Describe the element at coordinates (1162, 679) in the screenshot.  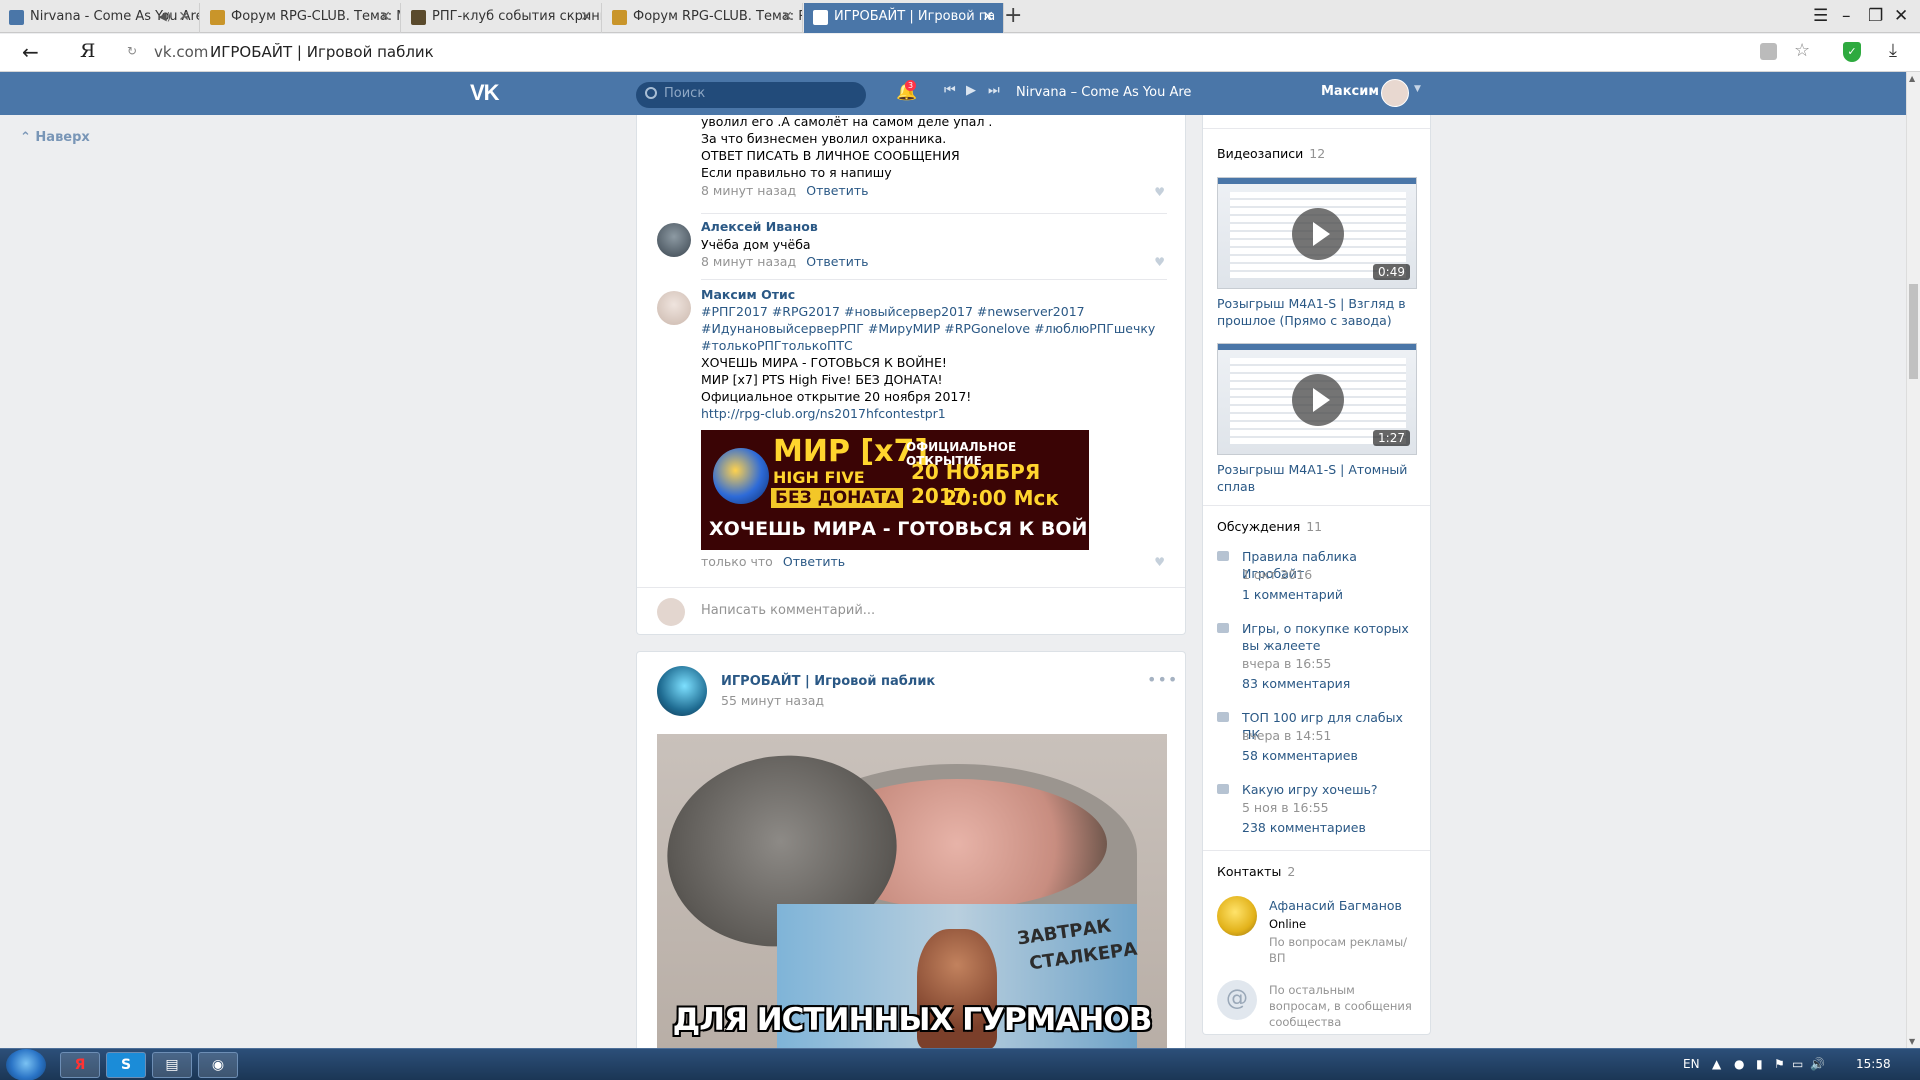
I see `post-menu-icon: •••` at that location.